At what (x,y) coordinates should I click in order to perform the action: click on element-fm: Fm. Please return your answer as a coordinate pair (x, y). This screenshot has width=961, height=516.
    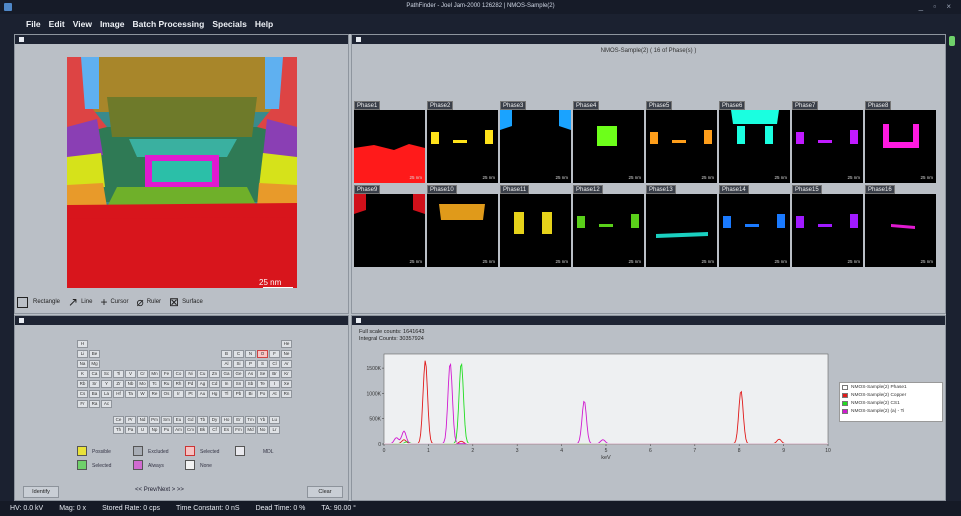
    Looking at the image, I should click on (238, 430).